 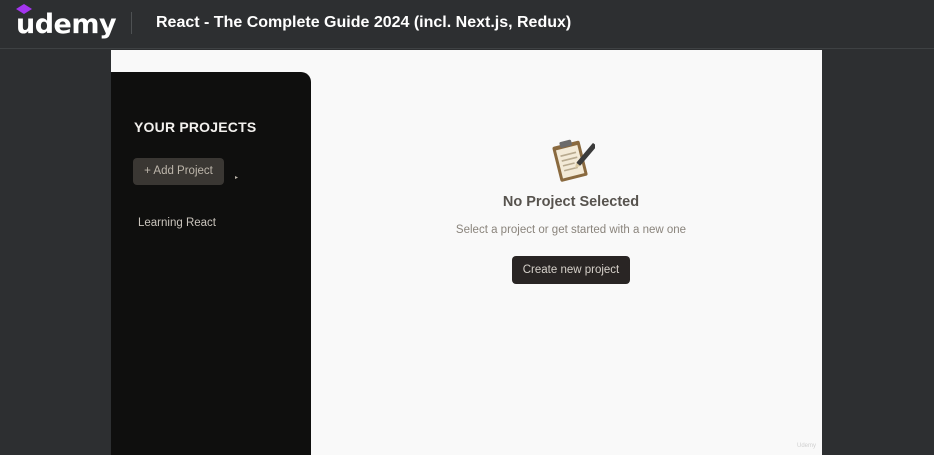 I want to click on create-new-project-button: Create new project, so click(x=571, y=270).